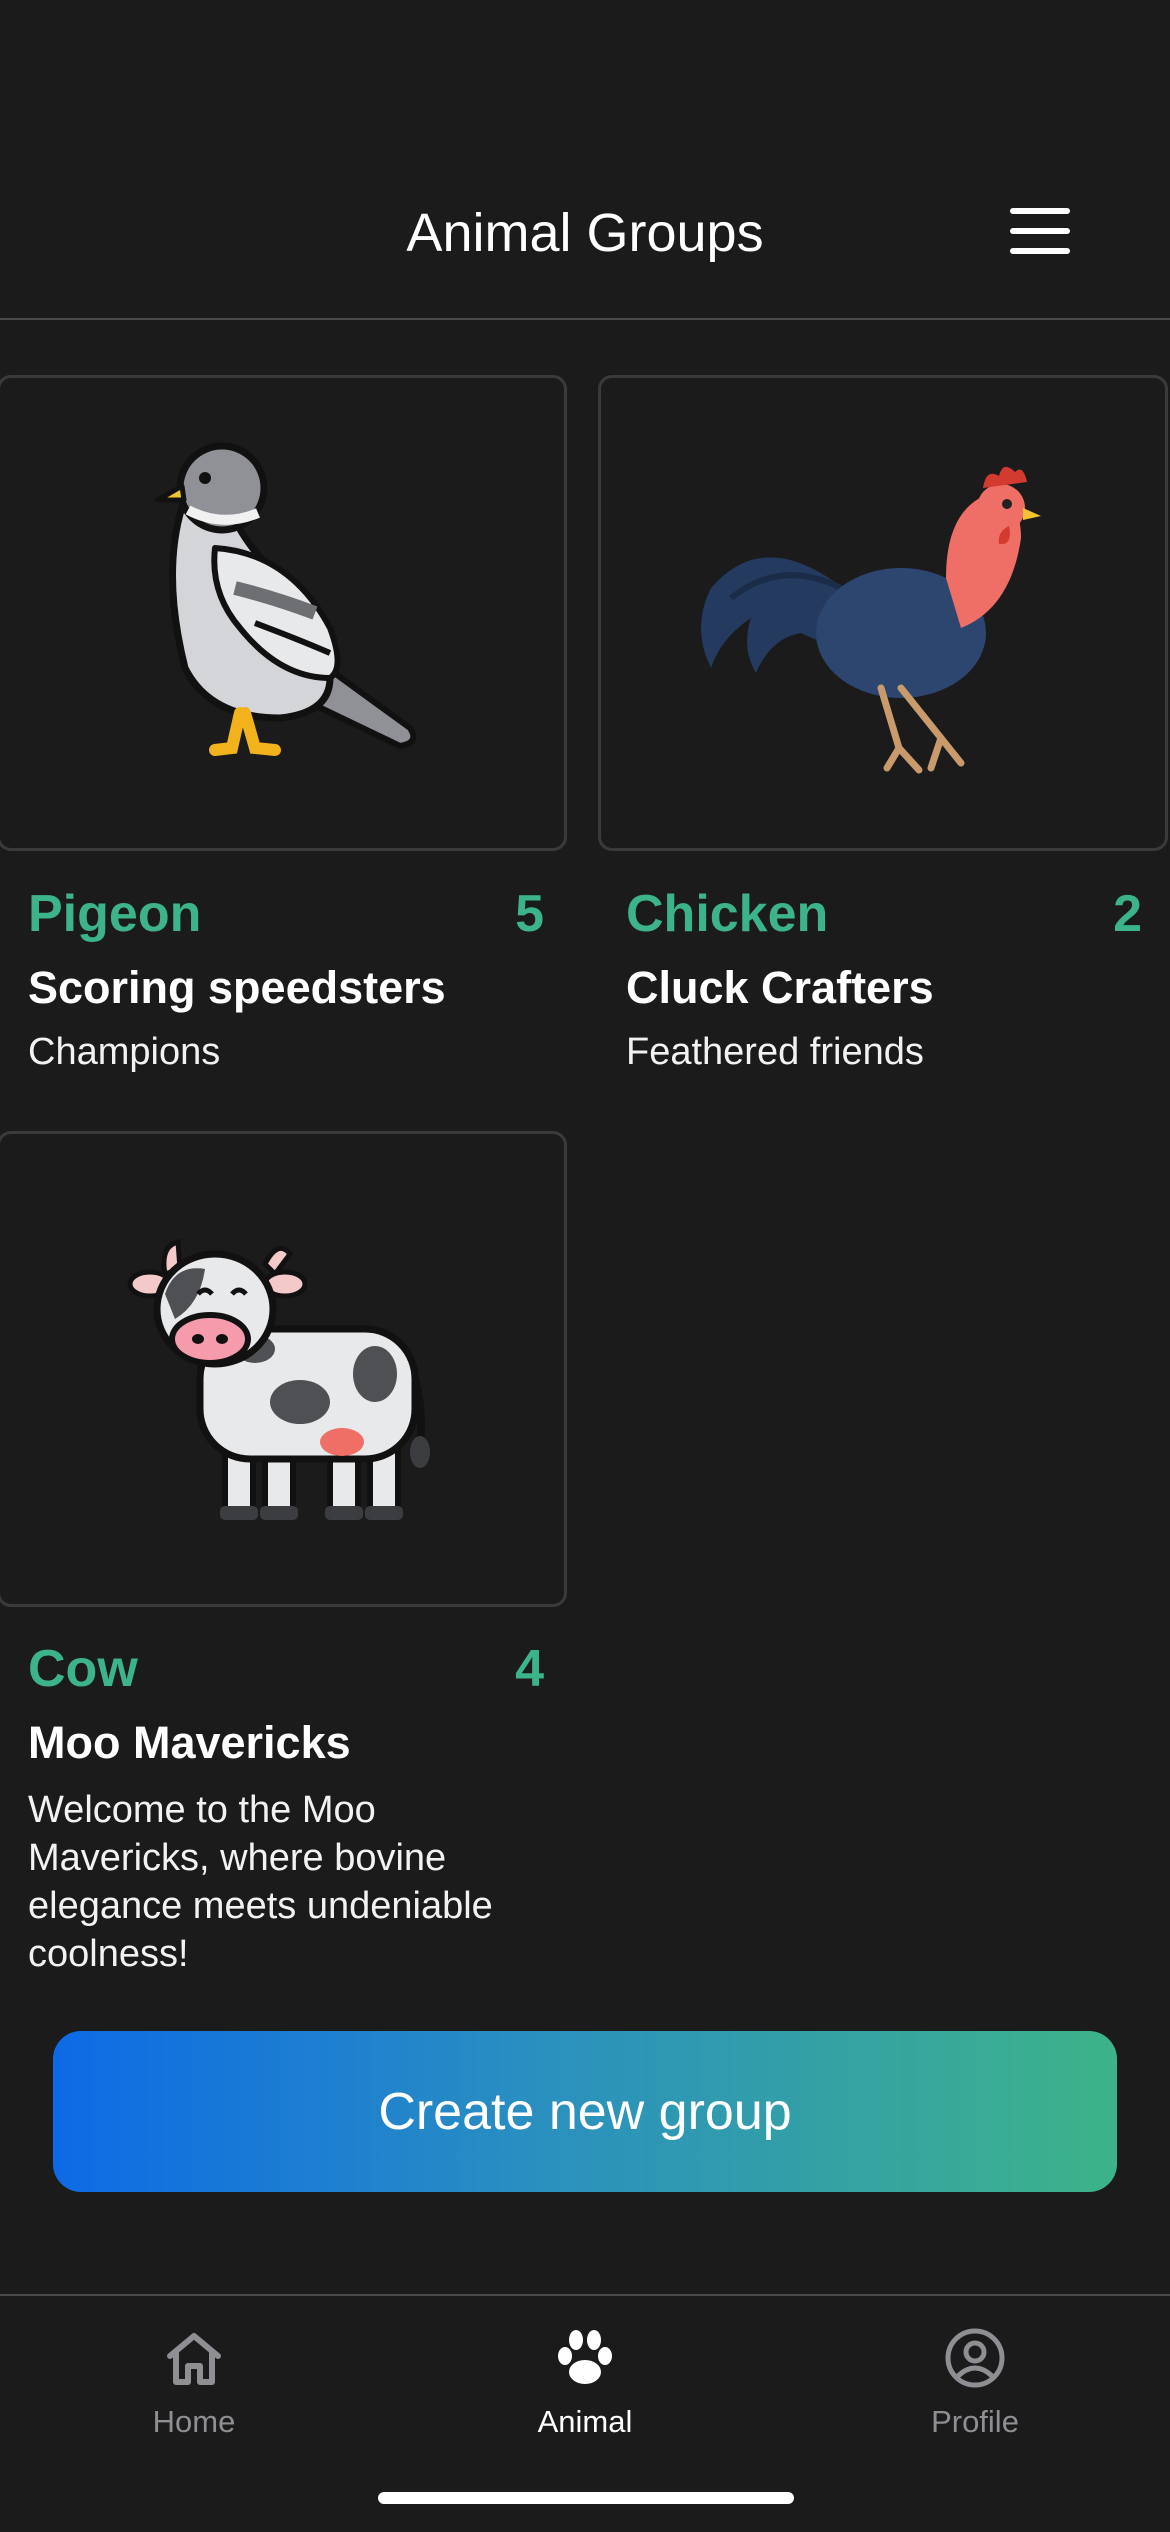  Describe the element at coordinates (124, 1052) in the screenshot. I see `group-description: Champions` at that location.